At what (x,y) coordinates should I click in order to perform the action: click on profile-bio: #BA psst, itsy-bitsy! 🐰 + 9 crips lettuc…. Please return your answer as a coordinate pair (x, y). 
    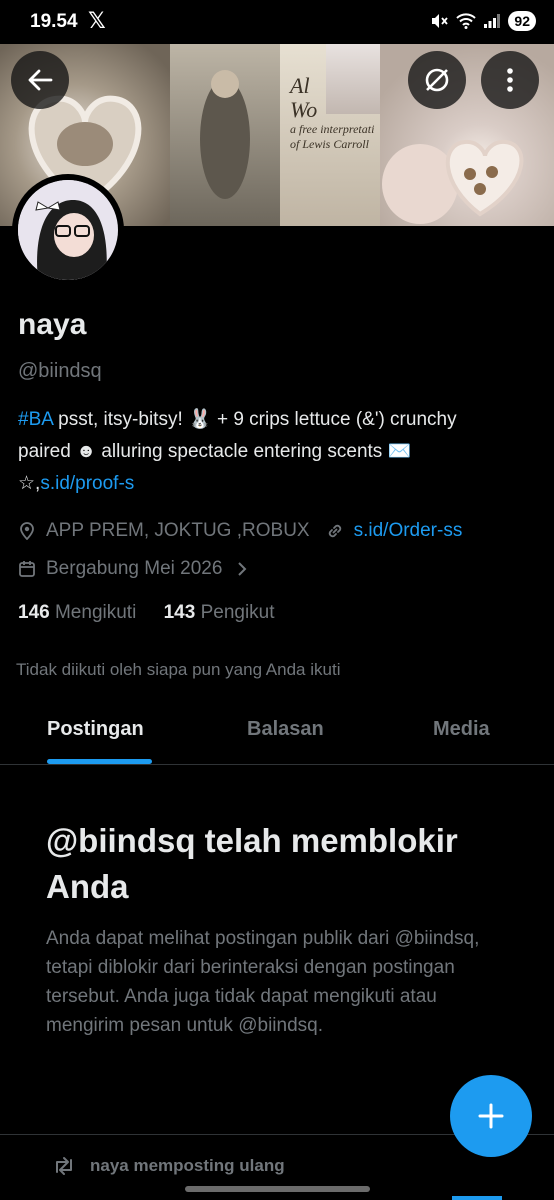
    Looking at the image, I should click on (278, 452).